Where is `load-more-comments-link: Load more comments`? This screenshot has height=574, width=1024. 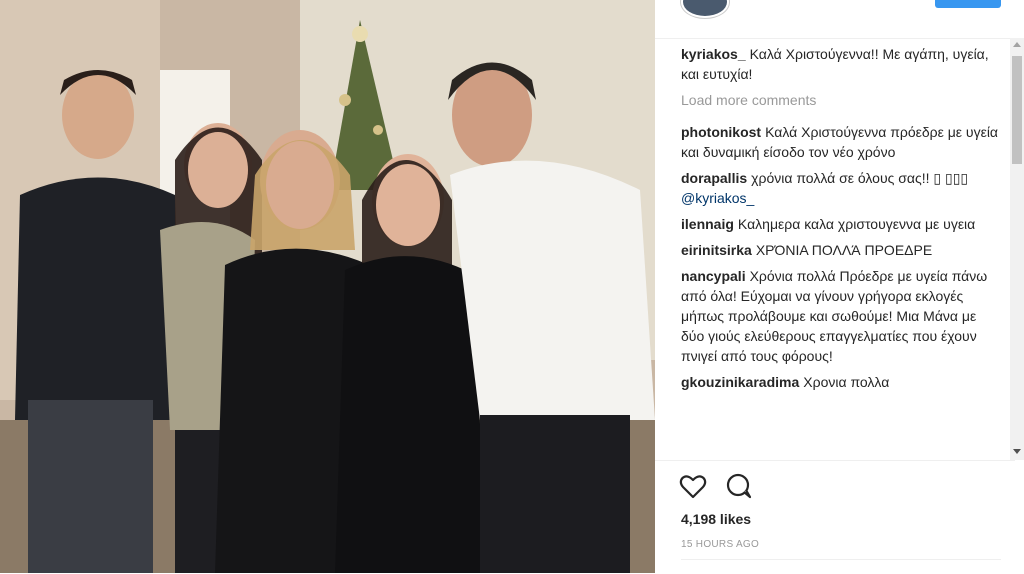 load-more-comments-link: Load more comments is located at coordinates (841, 100).